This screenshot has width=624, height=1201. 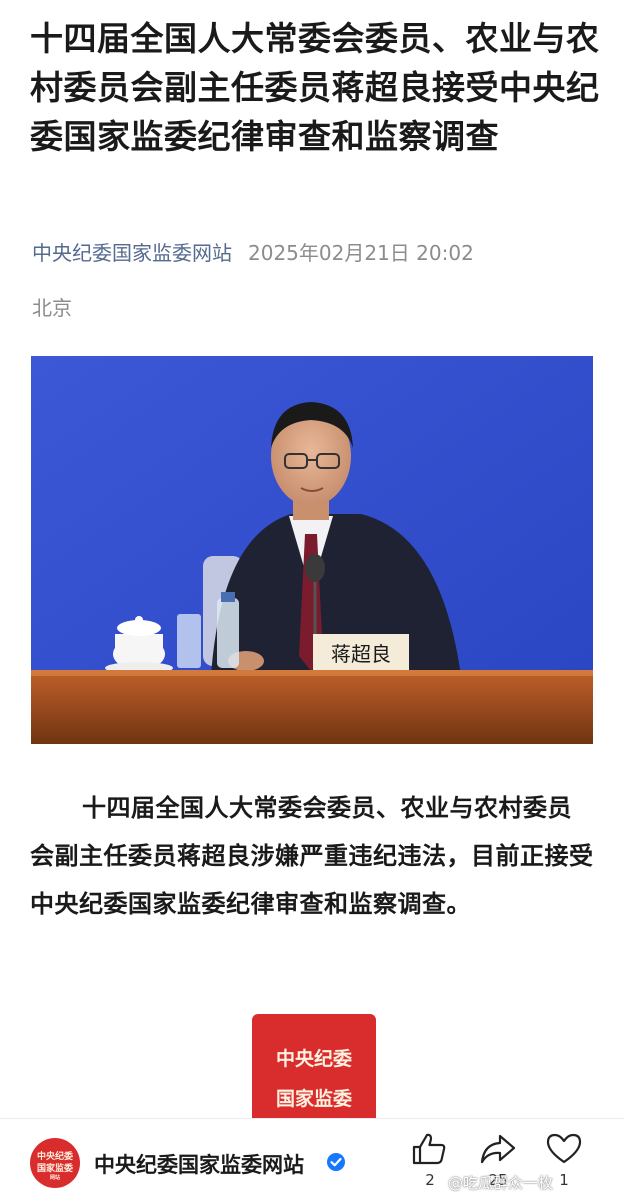 What do you see at coordinates (361, 654) in the screenshot?
I see `nameplate-text: 蒋超良` at bounding box center [361, 654].